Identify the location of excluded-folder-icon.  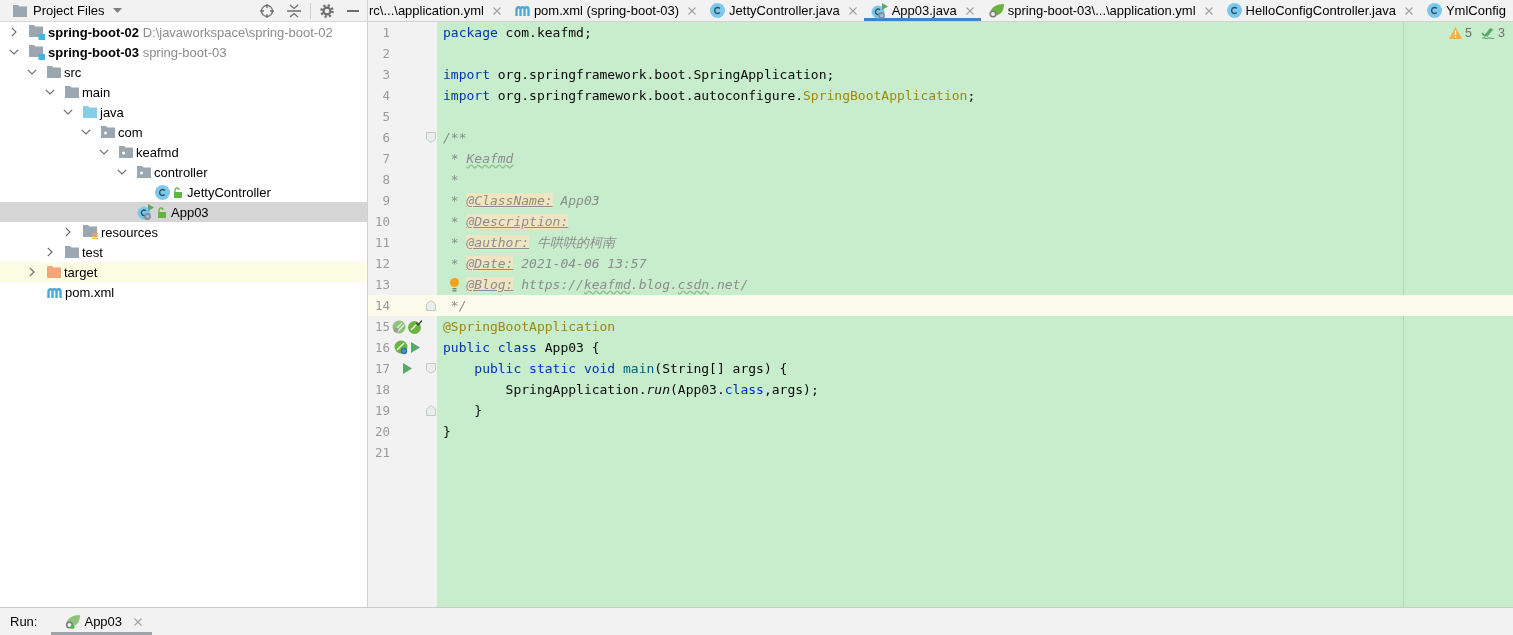
(54, 272).